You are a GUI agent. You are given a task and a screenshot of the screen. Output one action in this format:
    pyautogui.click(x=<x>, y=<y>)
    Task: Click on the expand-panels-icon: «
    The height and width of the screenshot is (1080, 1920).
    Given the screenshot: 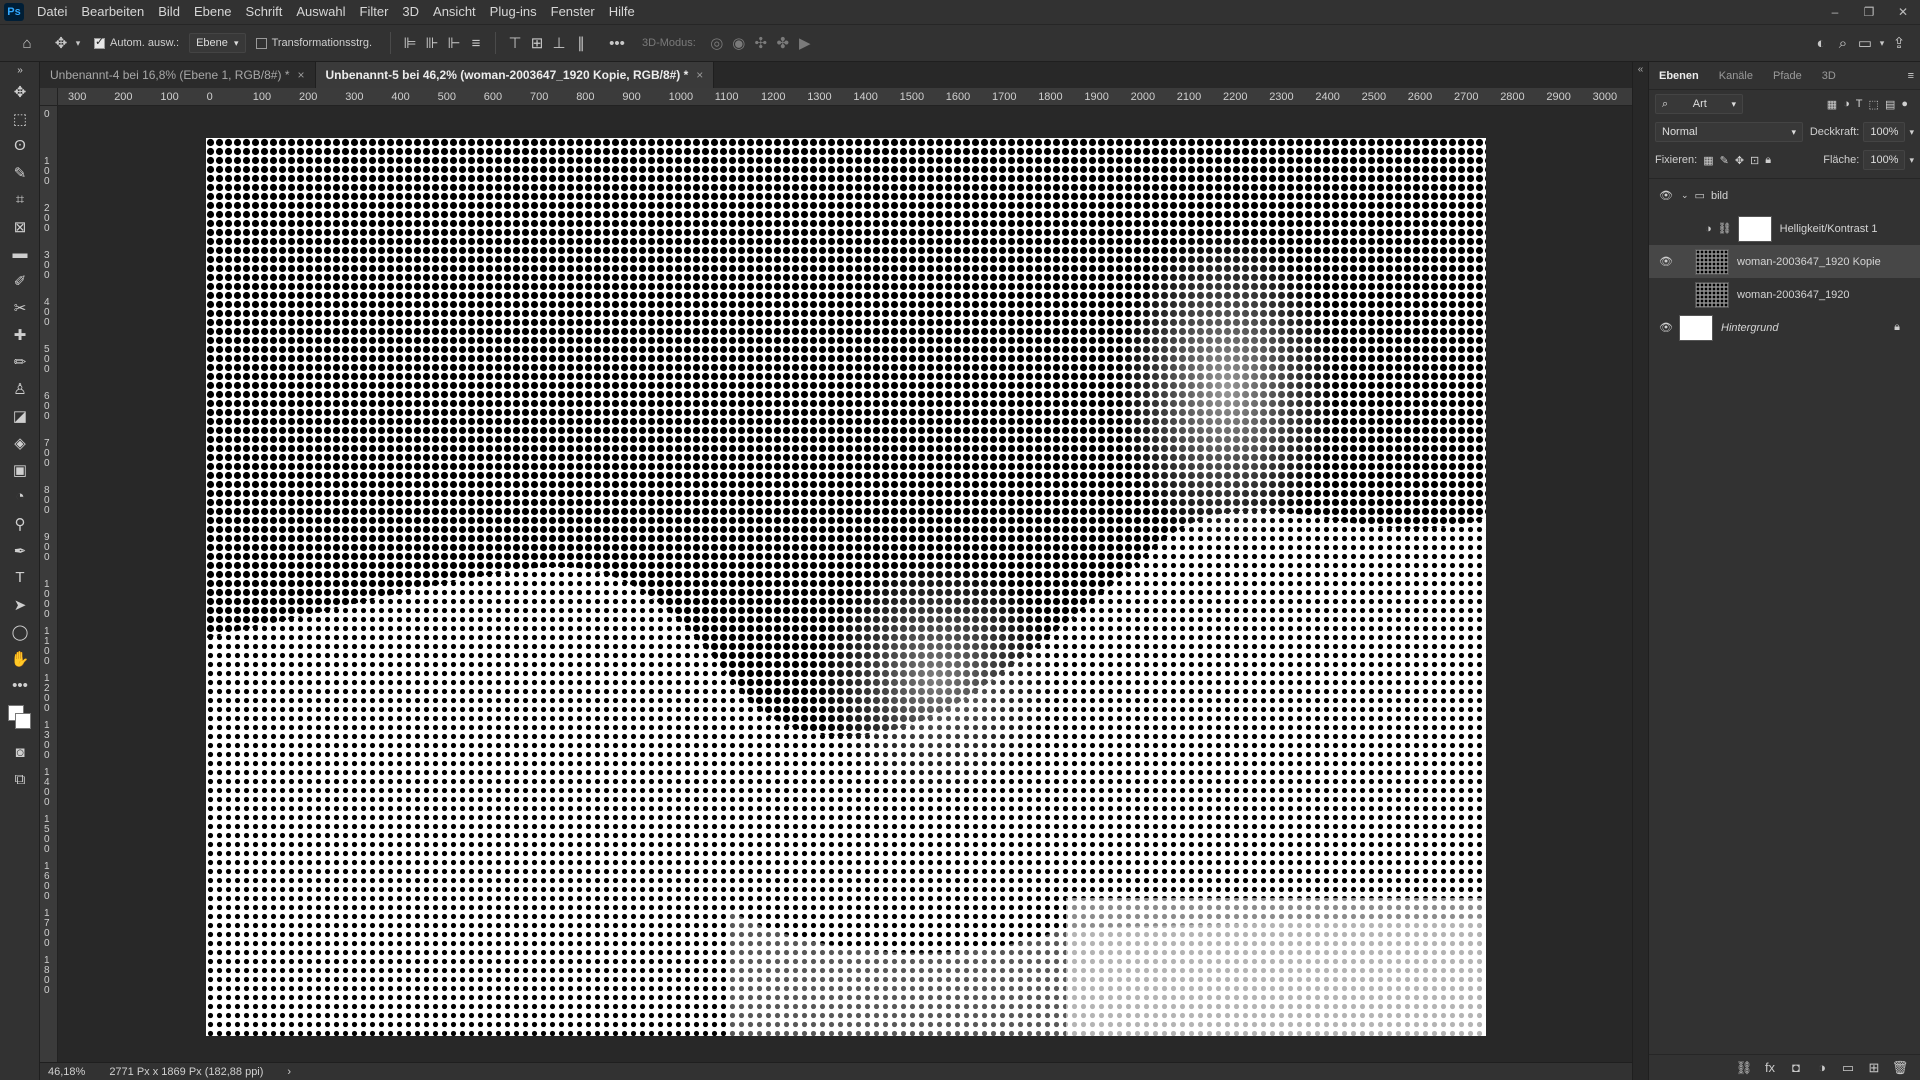 What is the action you would take?
    pyautogui.click(x=1640, y=69)
    